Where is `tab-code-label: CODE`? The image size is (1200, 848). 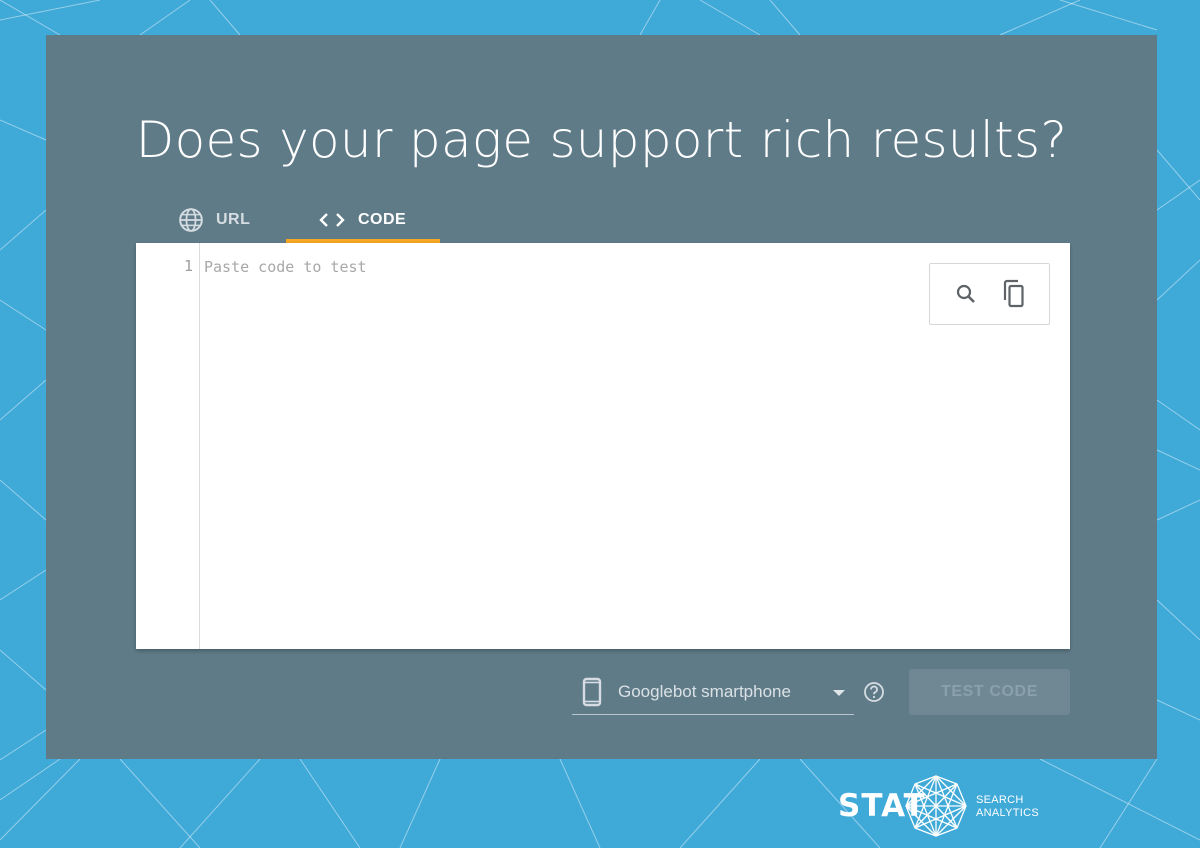
tab-code-label: CODE is located at coordinates (382, 219).